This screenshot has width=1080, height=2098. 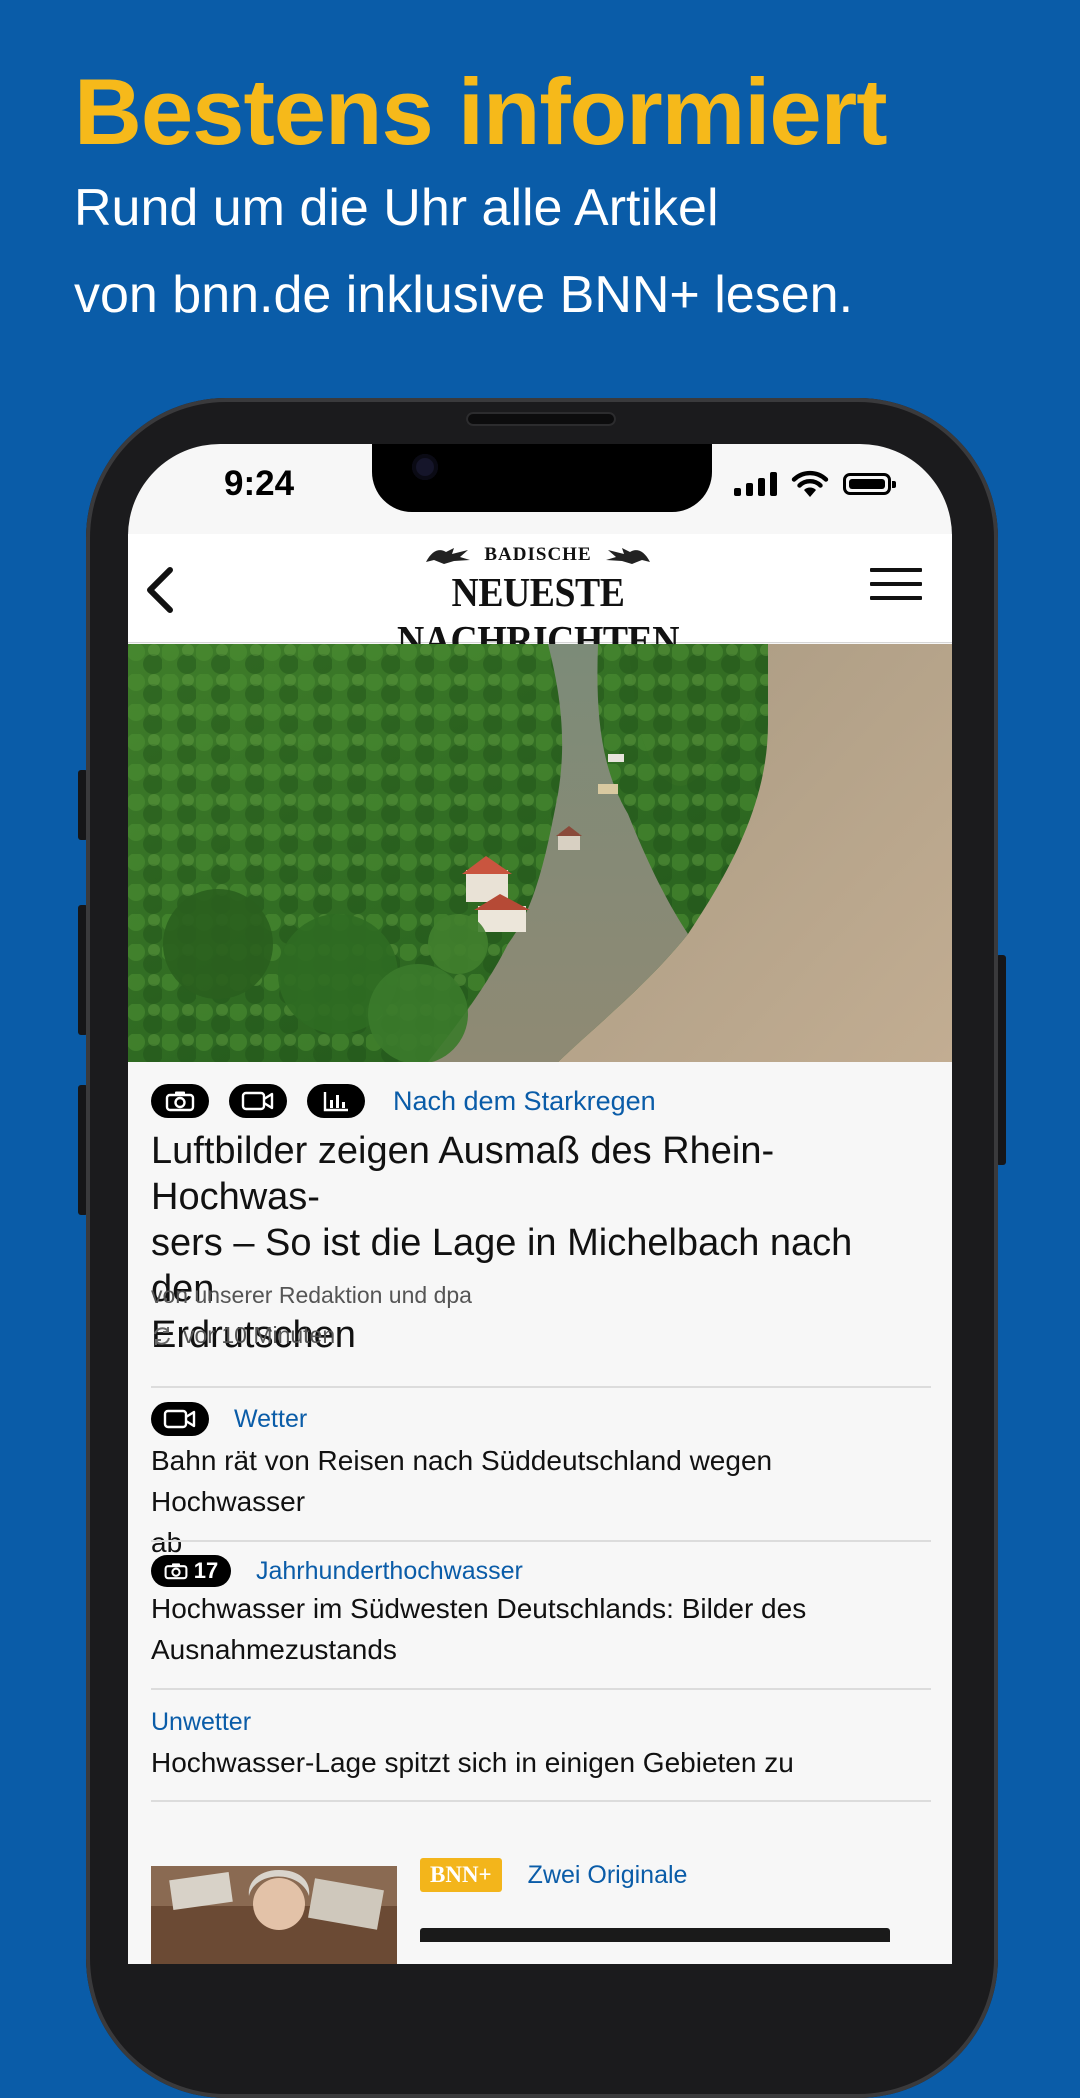 I want to click on chart-icon, so click(x=335, y=1102).